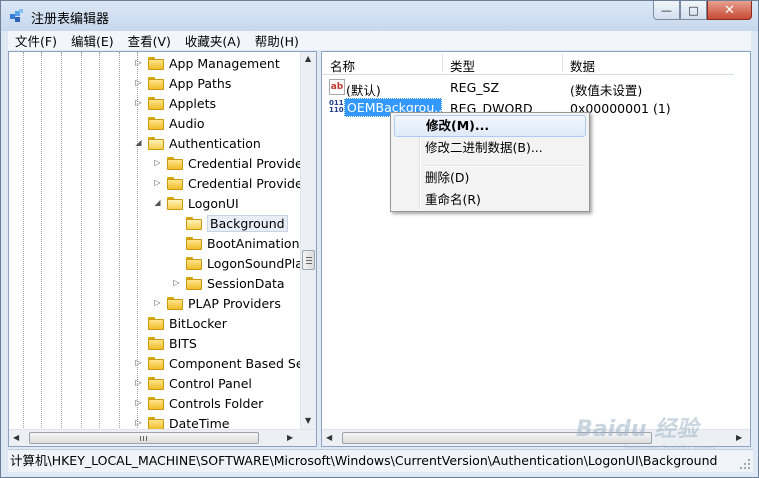 The image size is (759, 478). I want to click on tree-item: Background, so click(159, 224).